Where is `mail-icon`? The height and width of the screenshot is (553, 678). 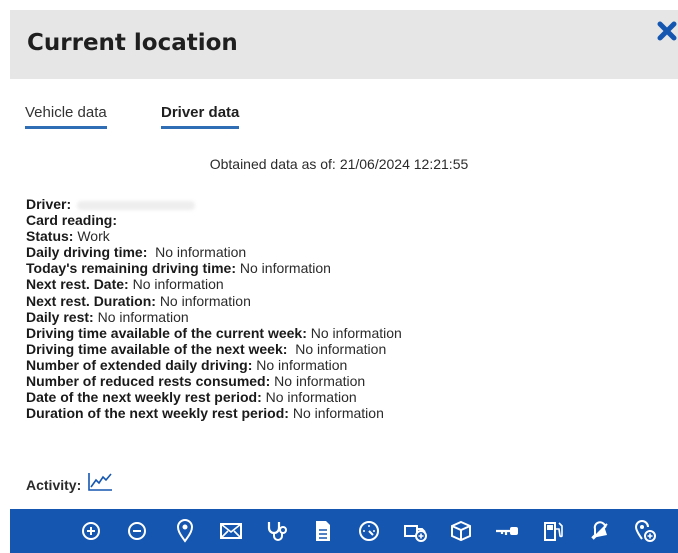
mail-icon is located at coordinates (231, 531).